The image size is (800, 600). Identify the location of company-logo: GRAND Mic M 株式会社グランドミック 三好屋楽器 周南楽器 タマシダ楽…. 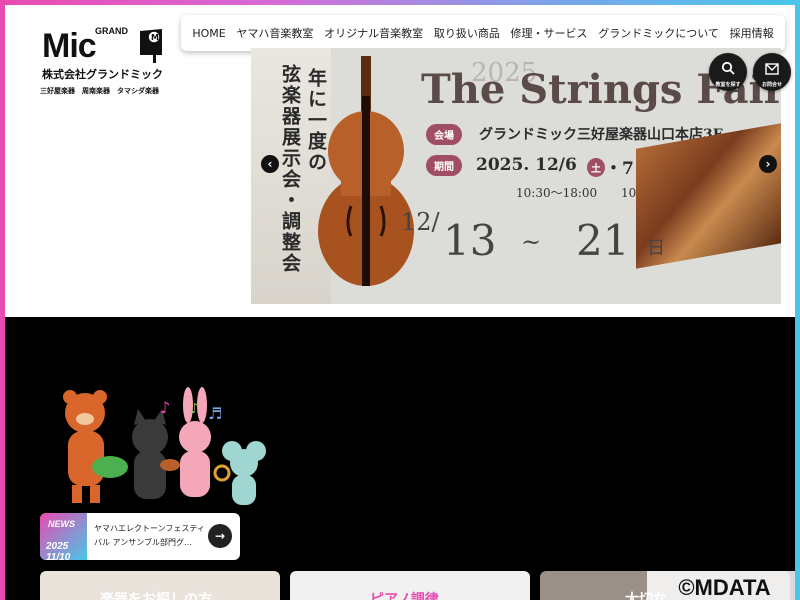
(107, 63).